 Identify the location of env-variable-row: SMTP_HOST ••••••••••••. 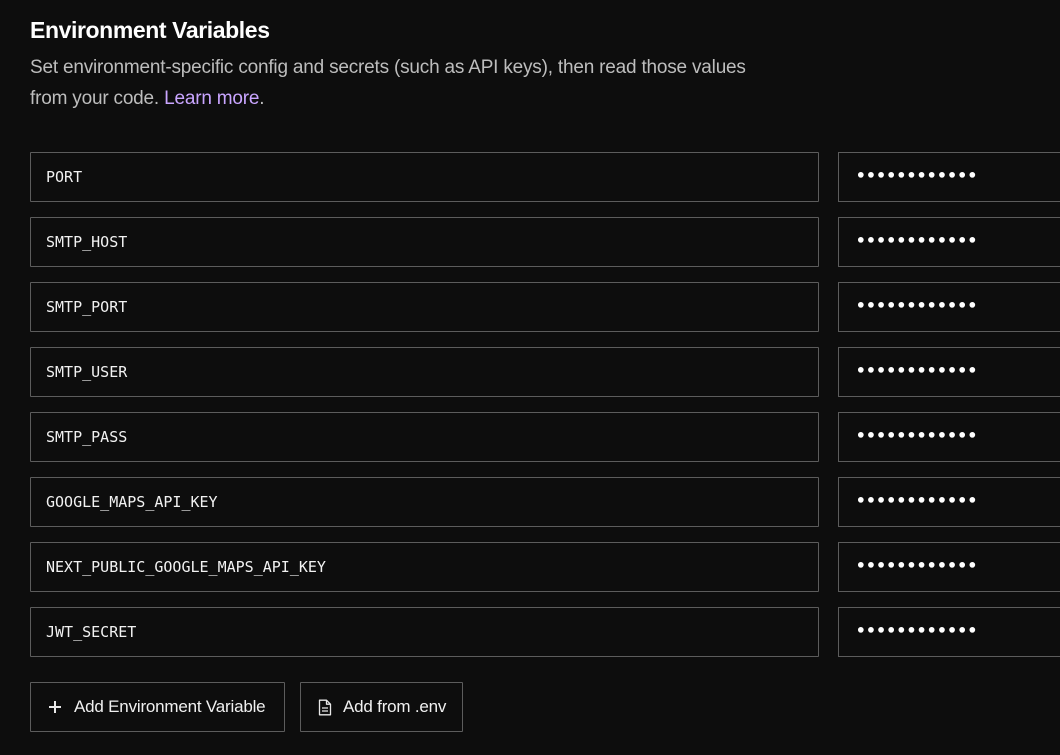
(545, 242).